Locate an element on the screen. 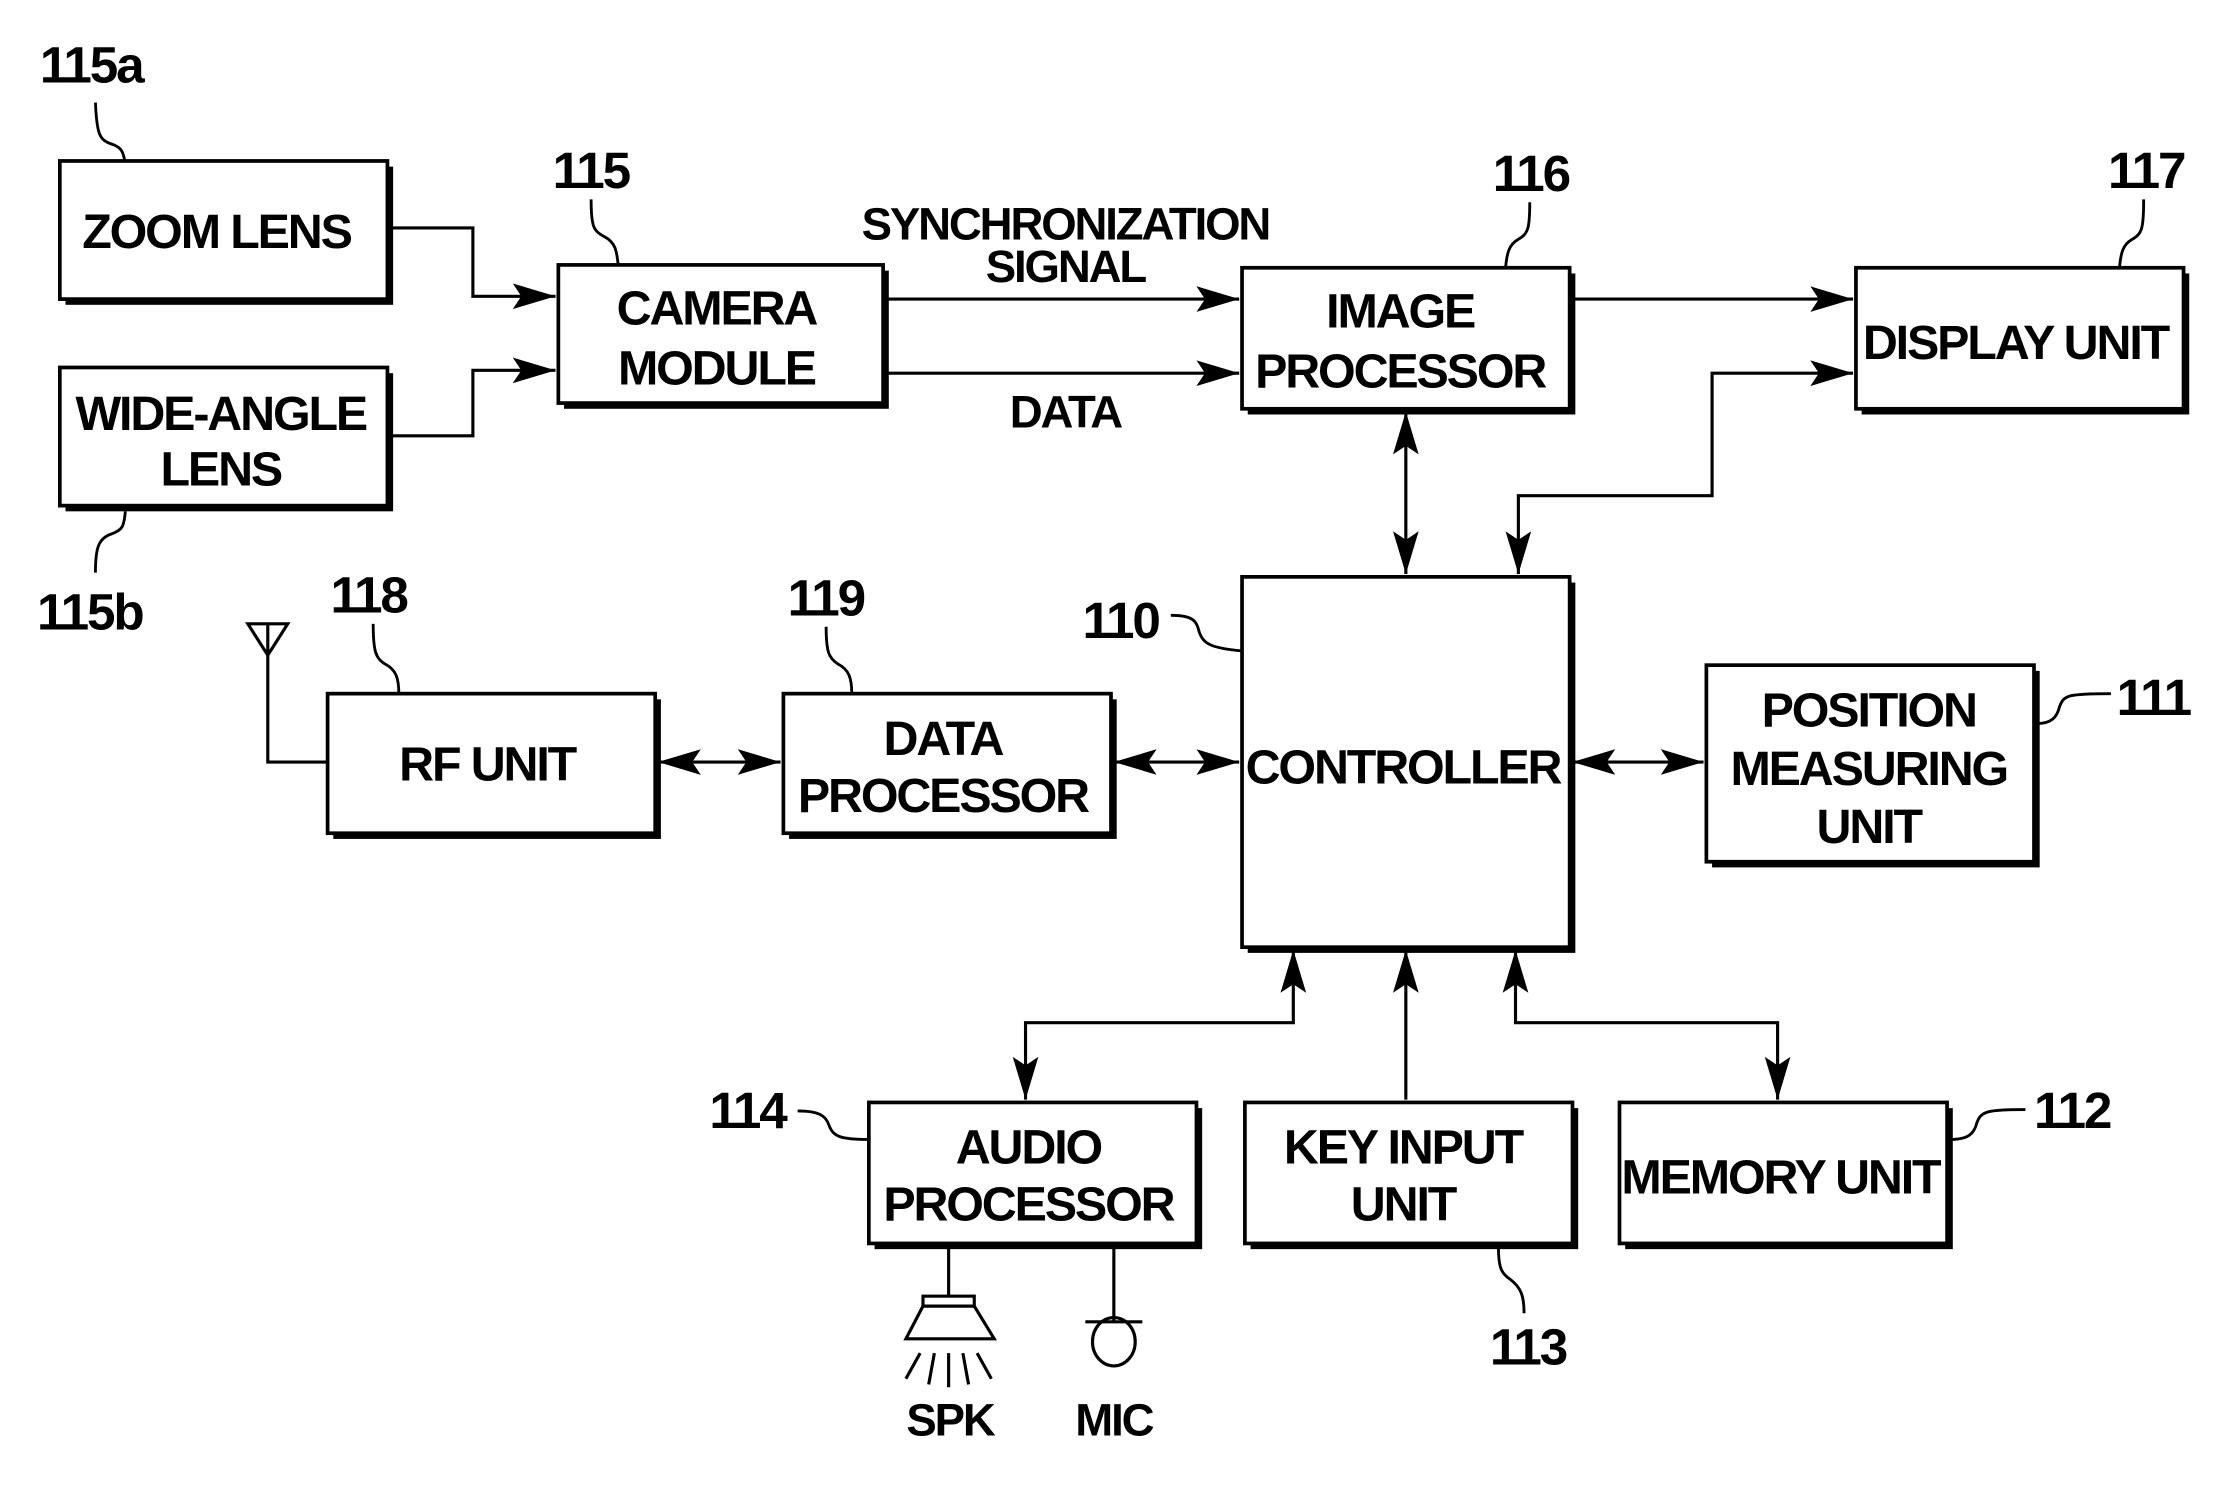 The width and height of the screenshot is (2222, 1487). ref-113: 113 is located at coordinates (1528, 1347).